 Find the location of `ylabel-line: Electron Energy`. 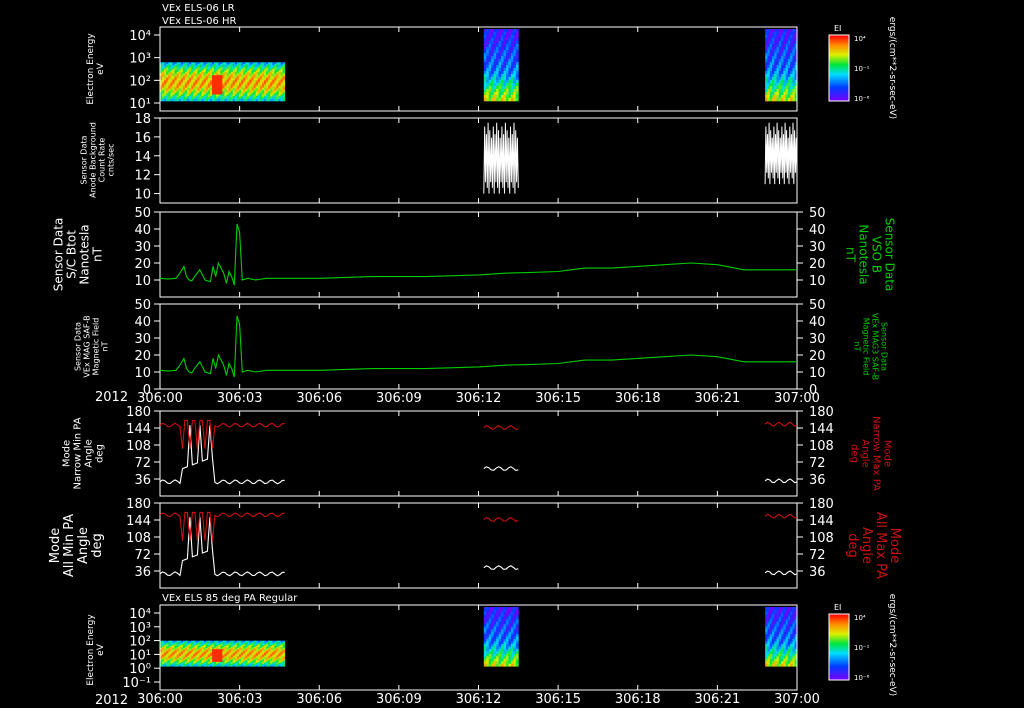

ylabel-line: Electron Energy is located at coordinates (91, 69).